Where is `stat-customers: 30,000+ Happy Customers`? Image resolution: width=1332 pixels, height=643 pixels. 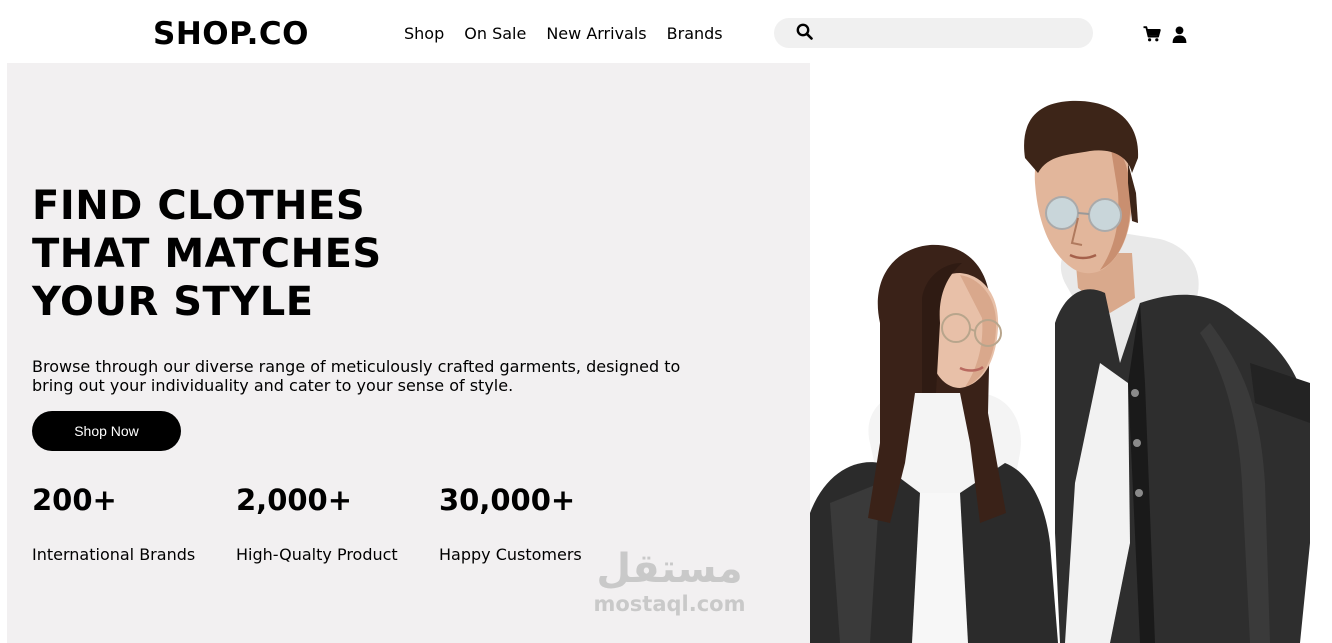
stat-customers: 30,000+ Happy Customers is located at coordinates (510, 522).